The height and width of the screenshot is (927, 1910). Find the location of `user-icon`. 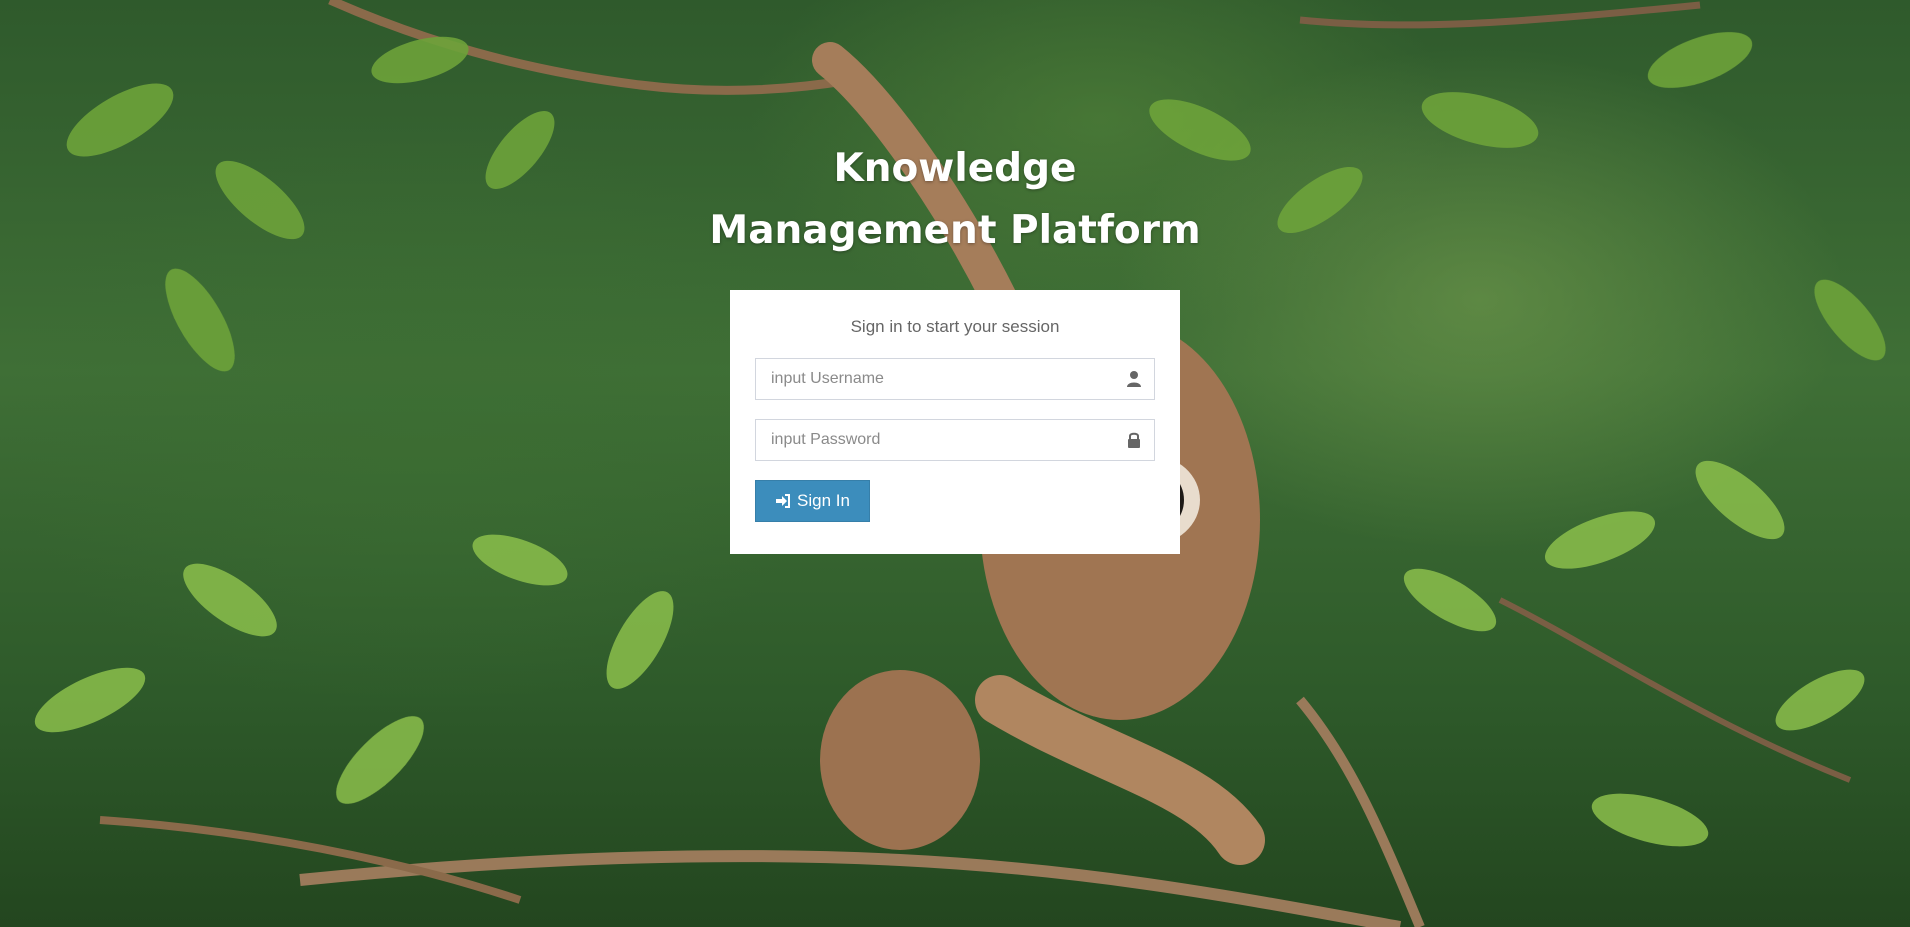

user-icon is located at coordinates (1134, 379).